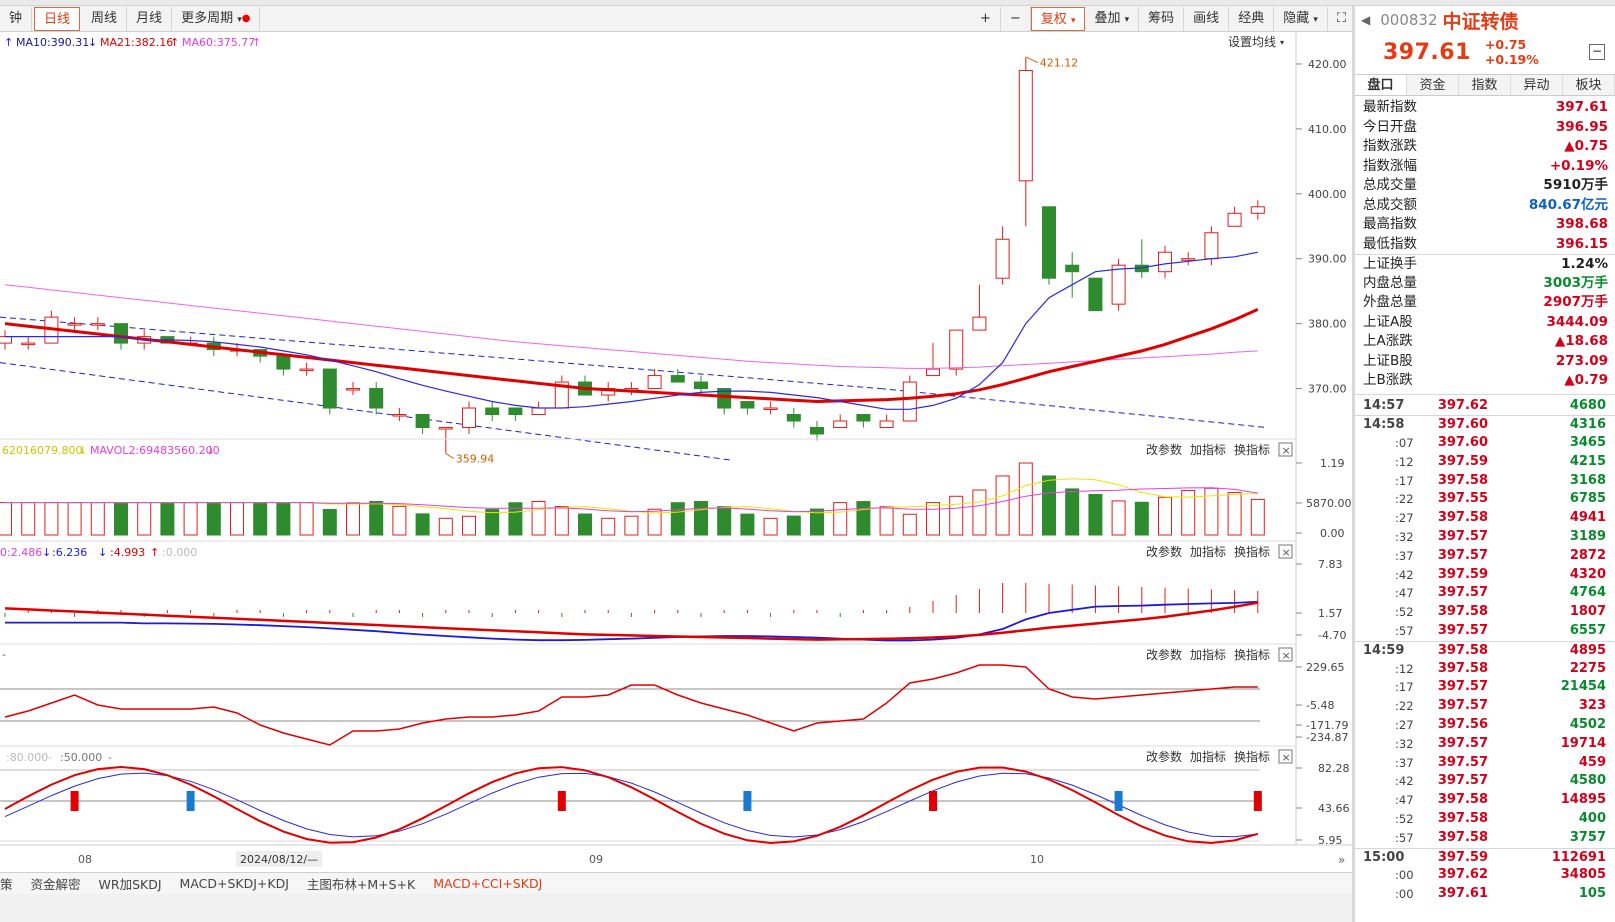 This screenshot has height=922, width=1615. I want to click on more-periods-label: 更多周期, so click(207, 18).